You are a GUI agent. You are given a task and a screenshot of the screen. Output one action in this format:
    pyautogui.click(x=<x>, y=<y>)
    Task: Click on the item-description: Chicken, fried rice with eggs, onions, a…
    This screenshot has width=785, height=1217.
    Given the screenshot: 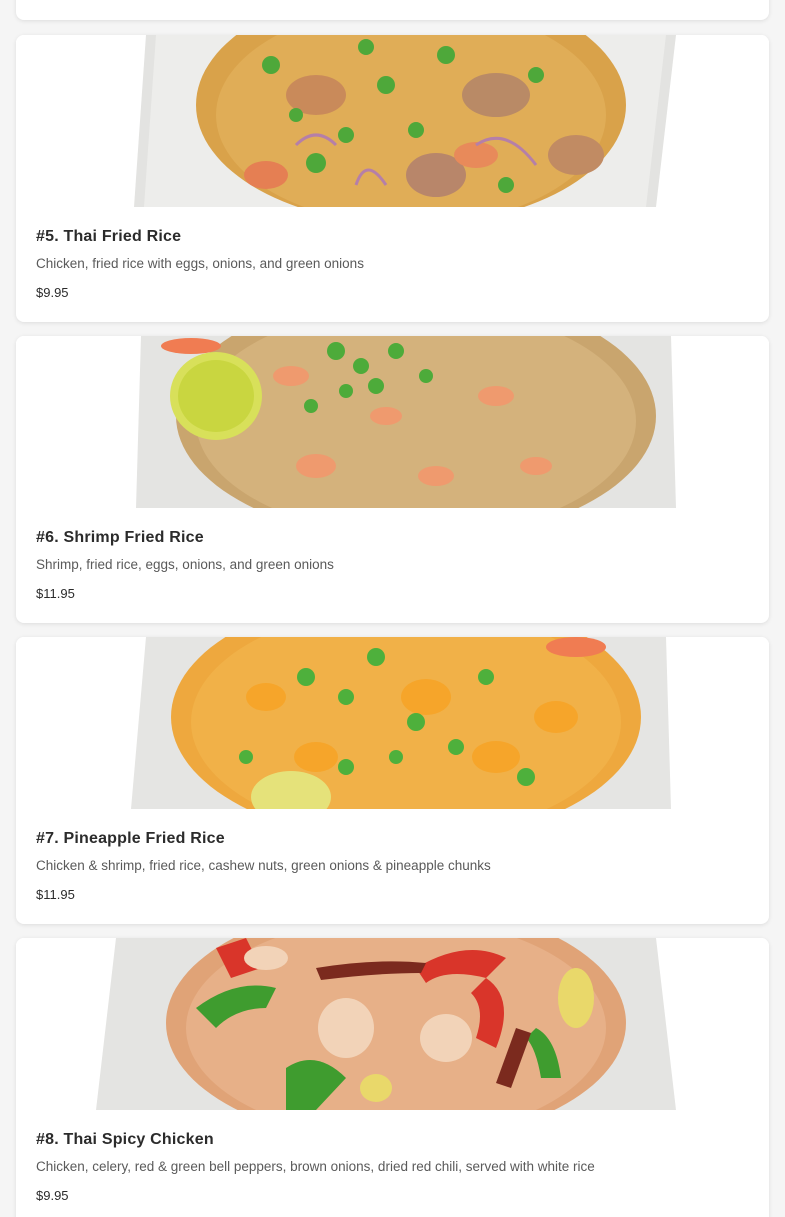 What is the action you would take?
    pyautogui.click(x=200, y=263)
    